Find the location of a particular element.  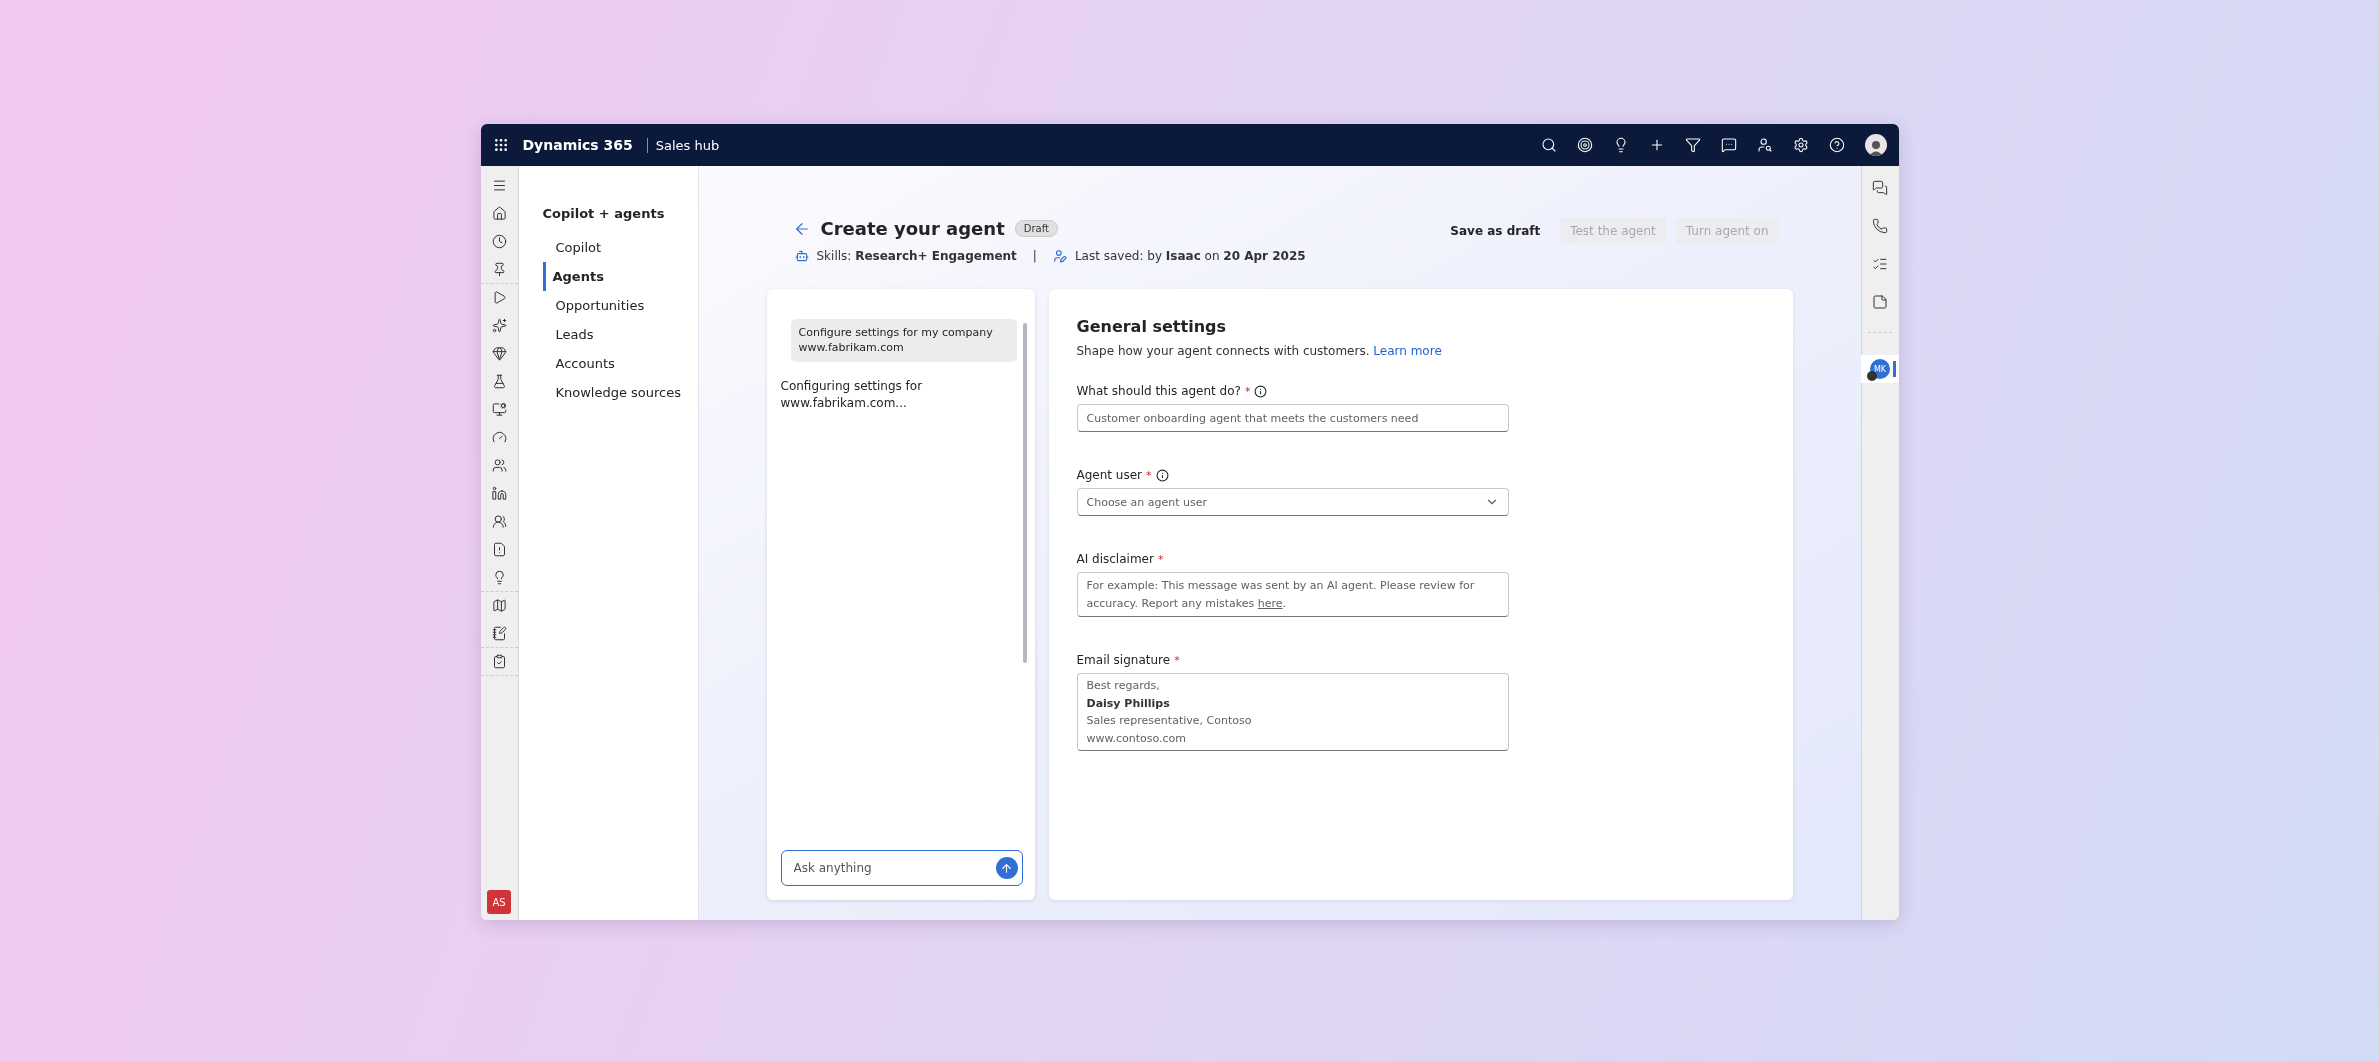

target-icon is located at coordinates (1584, 145).